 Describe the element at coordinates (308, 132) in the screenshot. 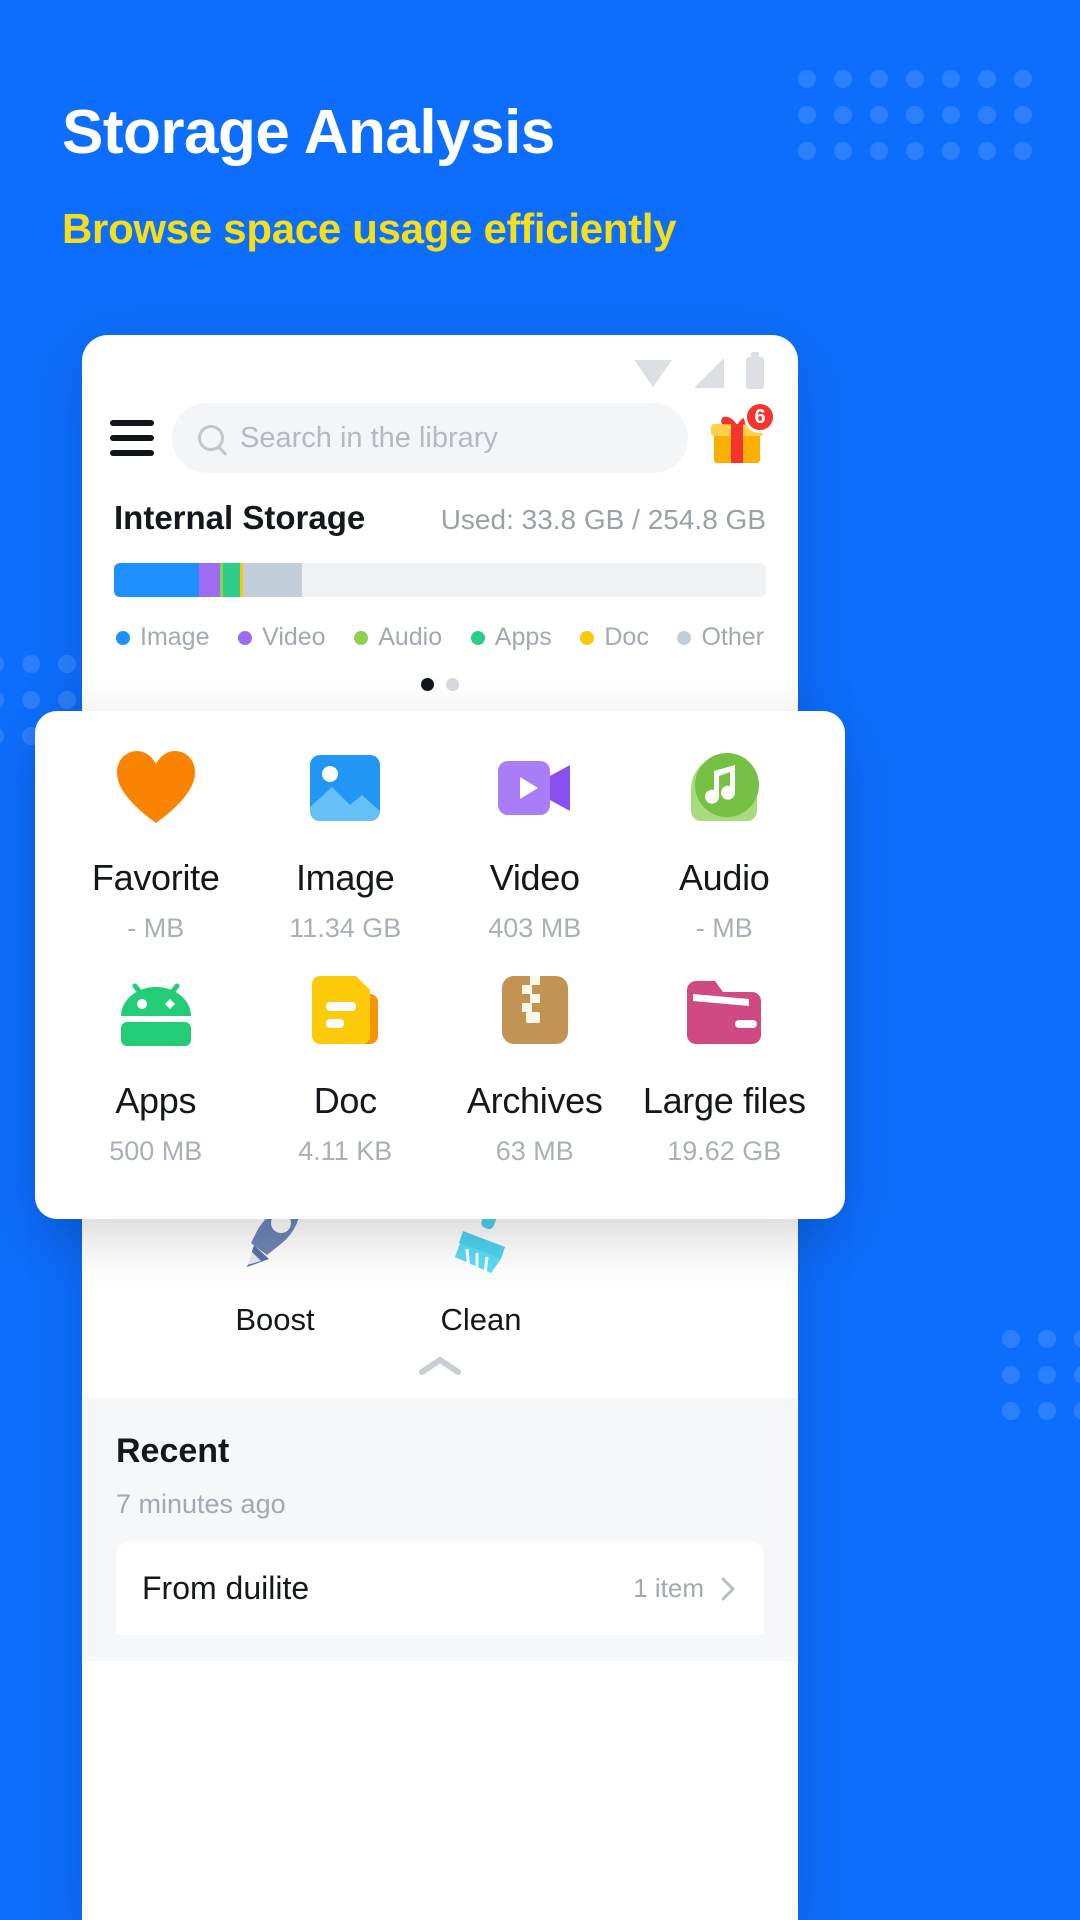

I see `promo-headline: Storage Analysis` at that location.